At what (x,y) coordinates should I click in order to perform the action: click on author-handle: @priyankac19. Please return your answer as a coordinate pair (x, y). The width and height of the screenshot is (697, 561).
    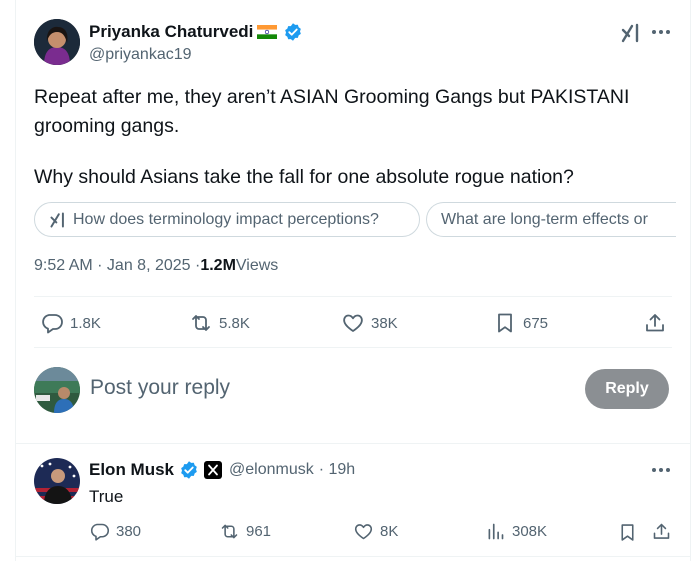
    Looking at the image, I should click on (140, 55).